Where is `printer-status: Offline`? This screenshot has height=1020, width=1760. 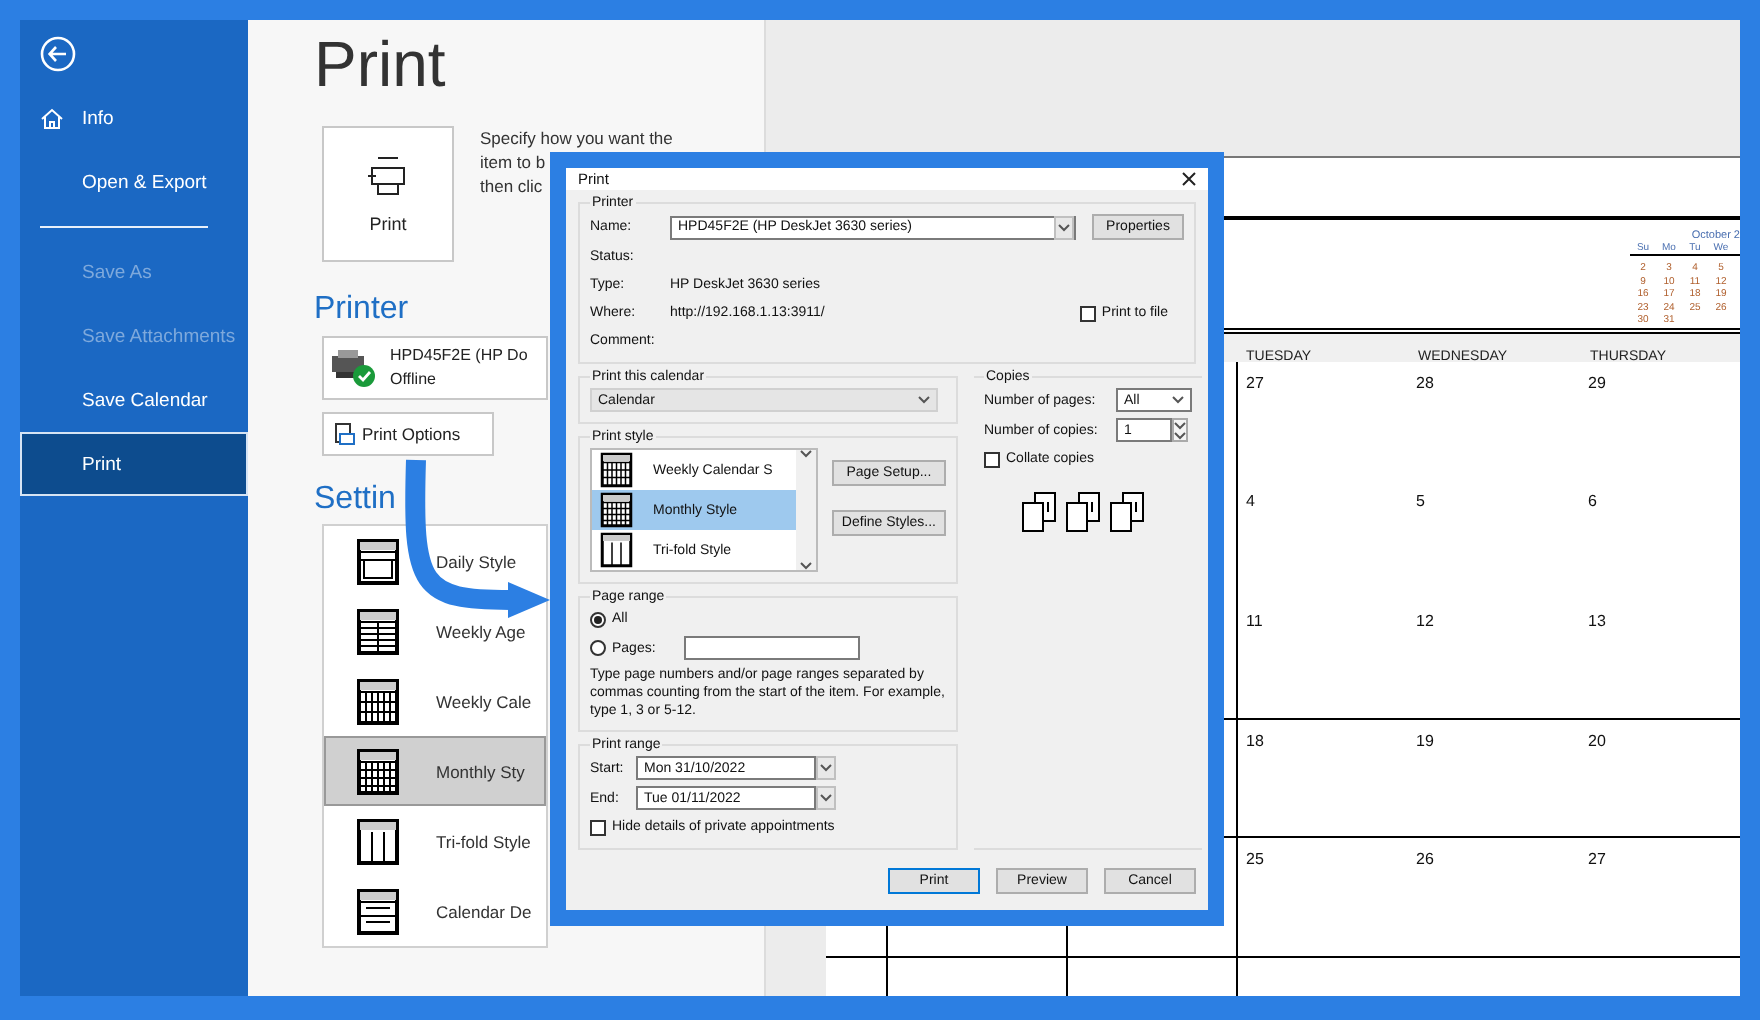 printer-status: Offline is located at coordinates (414, 380).